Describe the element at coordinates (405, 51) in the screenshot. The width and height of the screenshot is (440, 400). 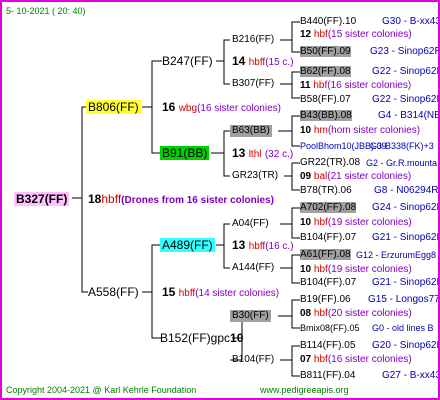
I see `gen4-2-src: G23 - Sinop62R` at that location.